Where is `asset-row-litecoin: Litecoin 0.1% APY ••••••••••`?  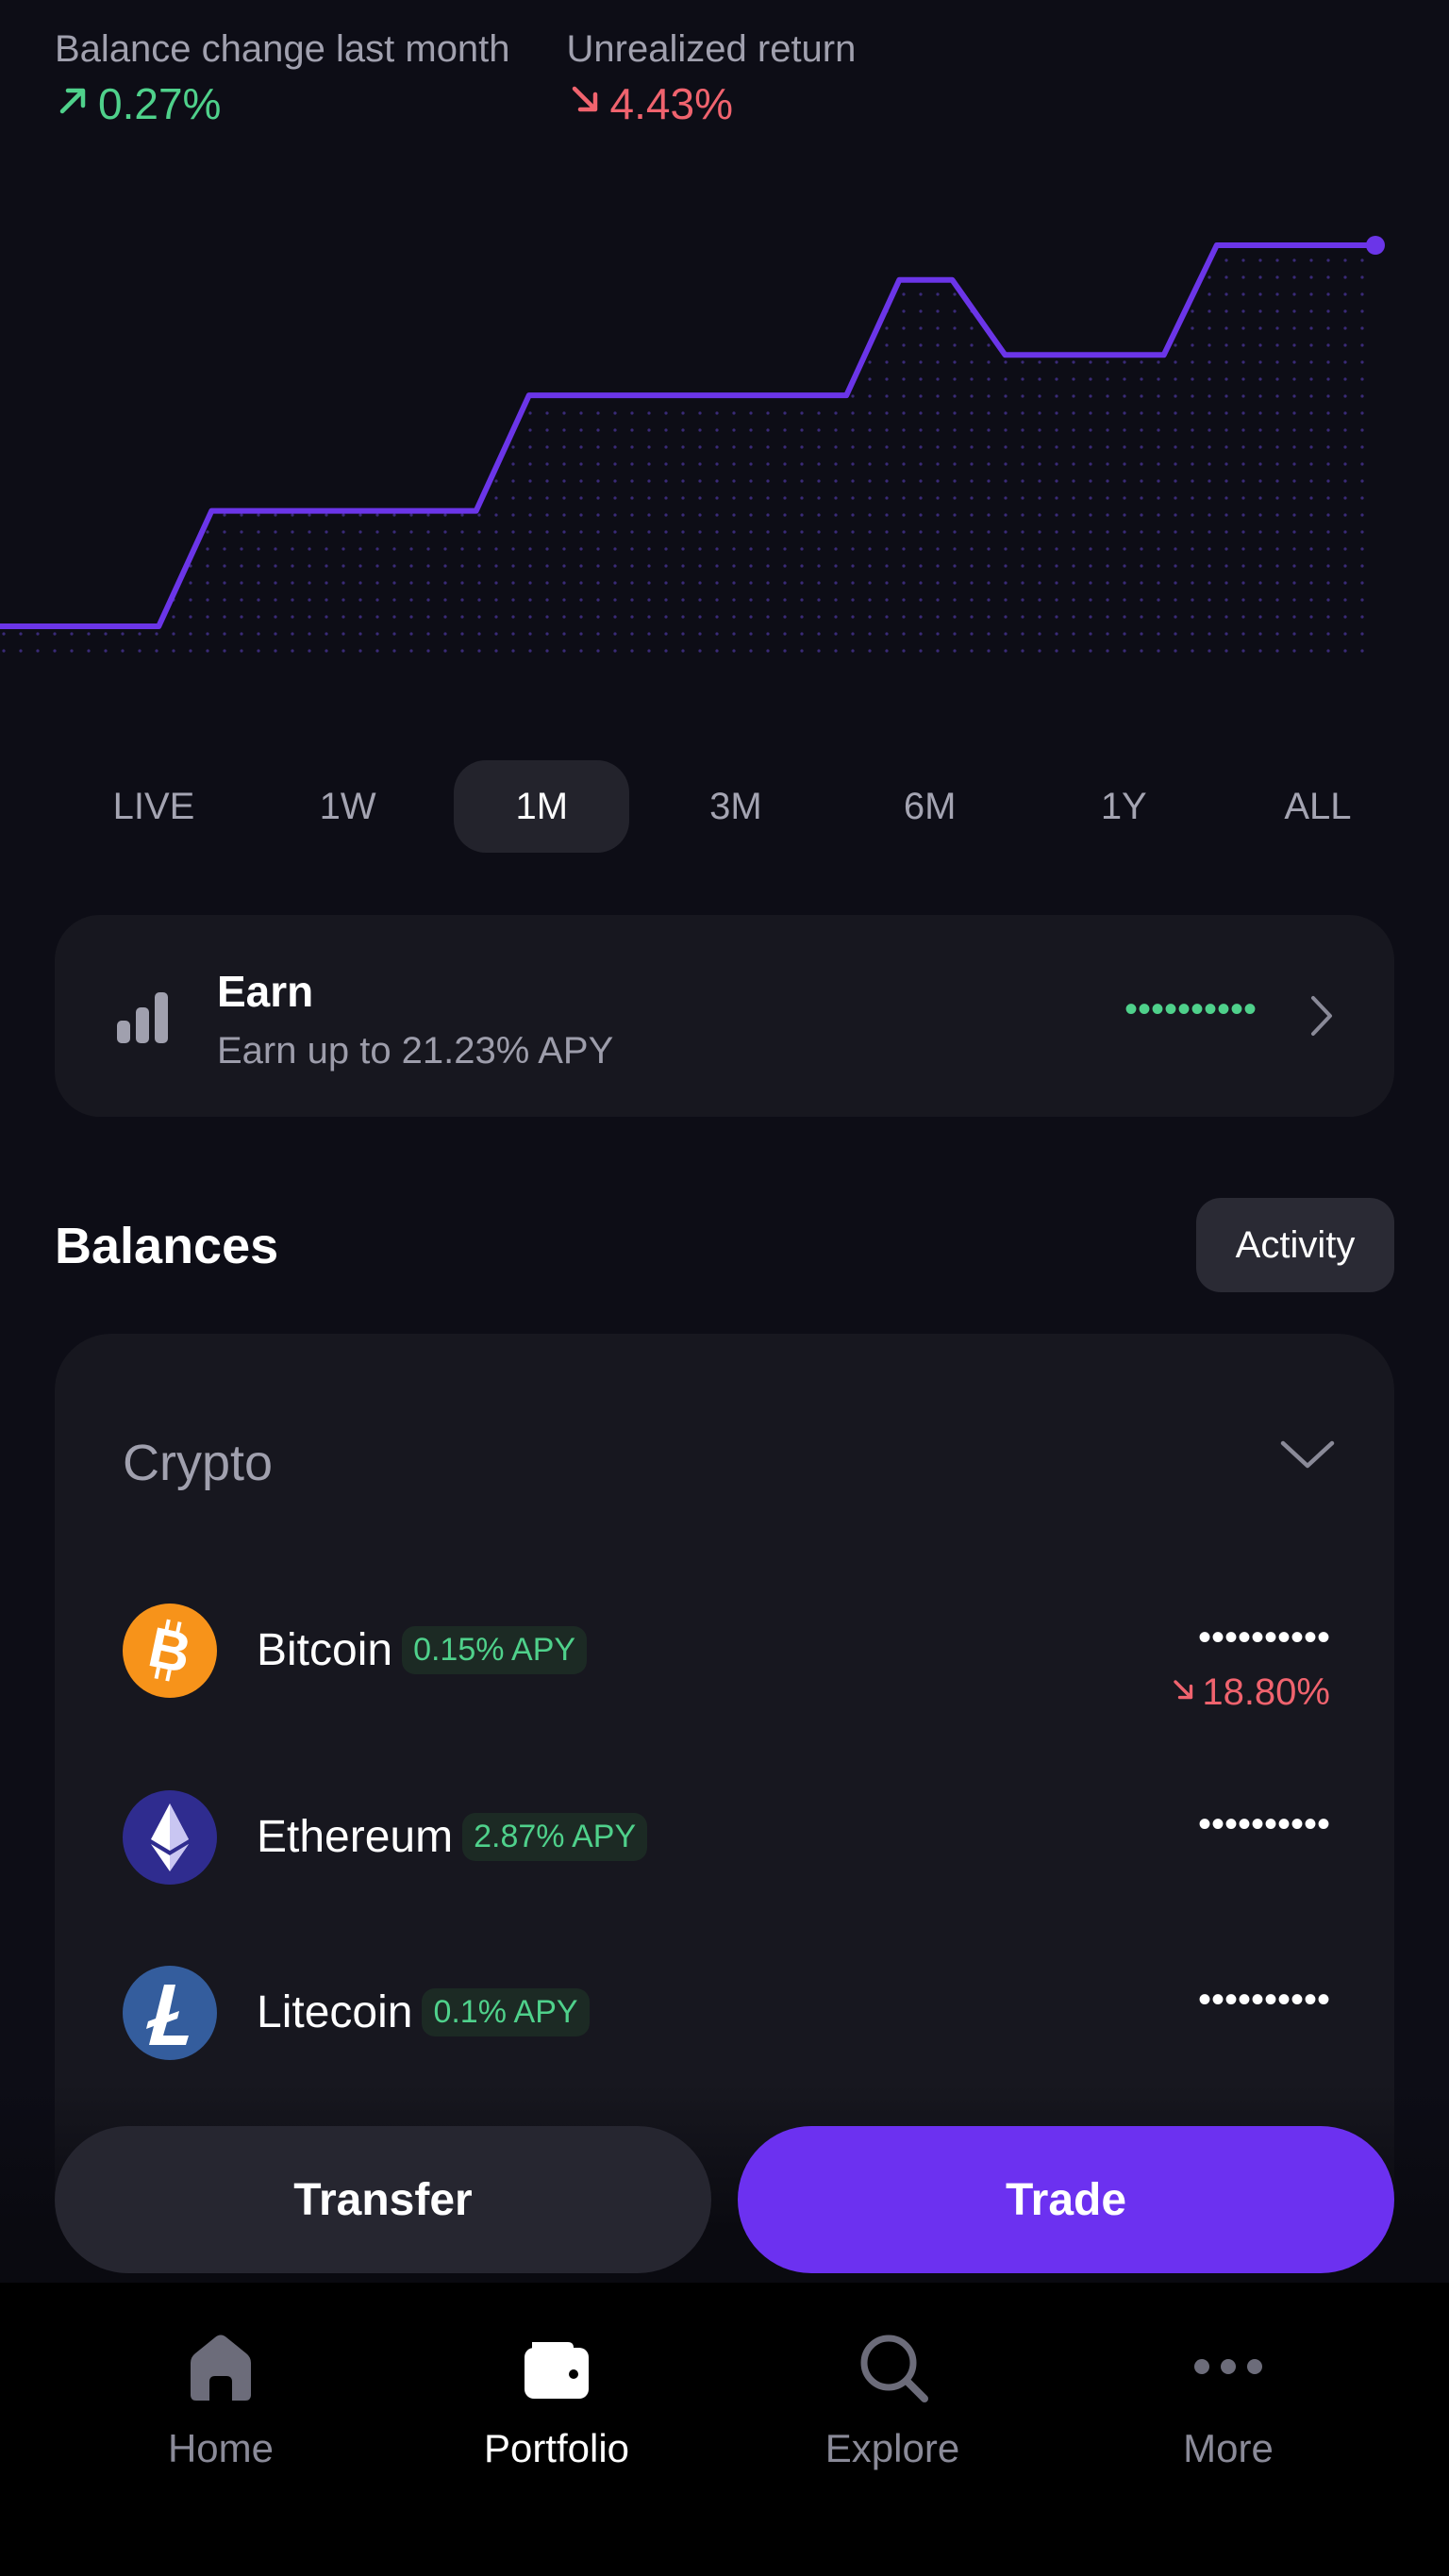 asset-row-litecoin: Litecoin 0.1% APY •••••••••• is located at coordinates (726, 2013).